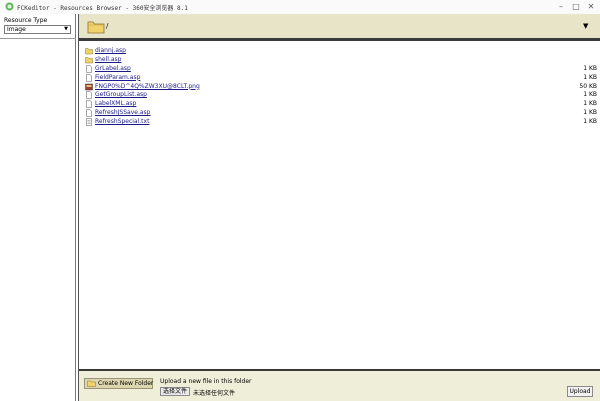 The width and height of the screenshot is (600, 401). I want to click on file-name-link: GrLabel.asp, so click(113, 69).